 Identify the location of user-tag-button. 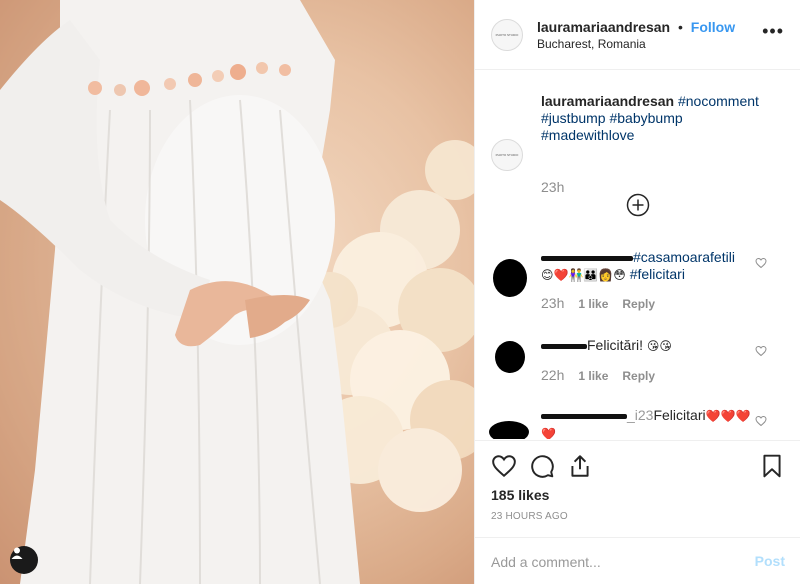
(24, 560).